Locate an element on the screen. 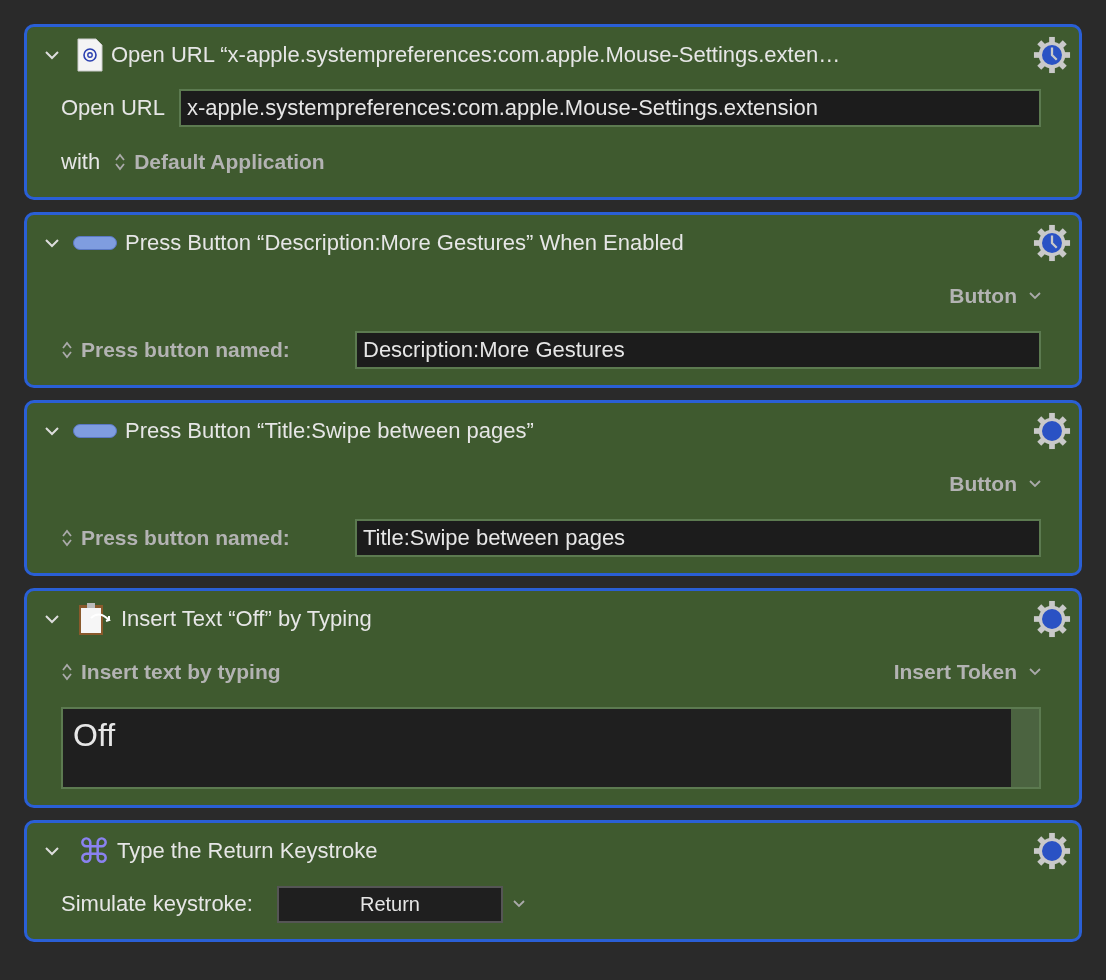  field-label: with is located at coordinates (81, 162).